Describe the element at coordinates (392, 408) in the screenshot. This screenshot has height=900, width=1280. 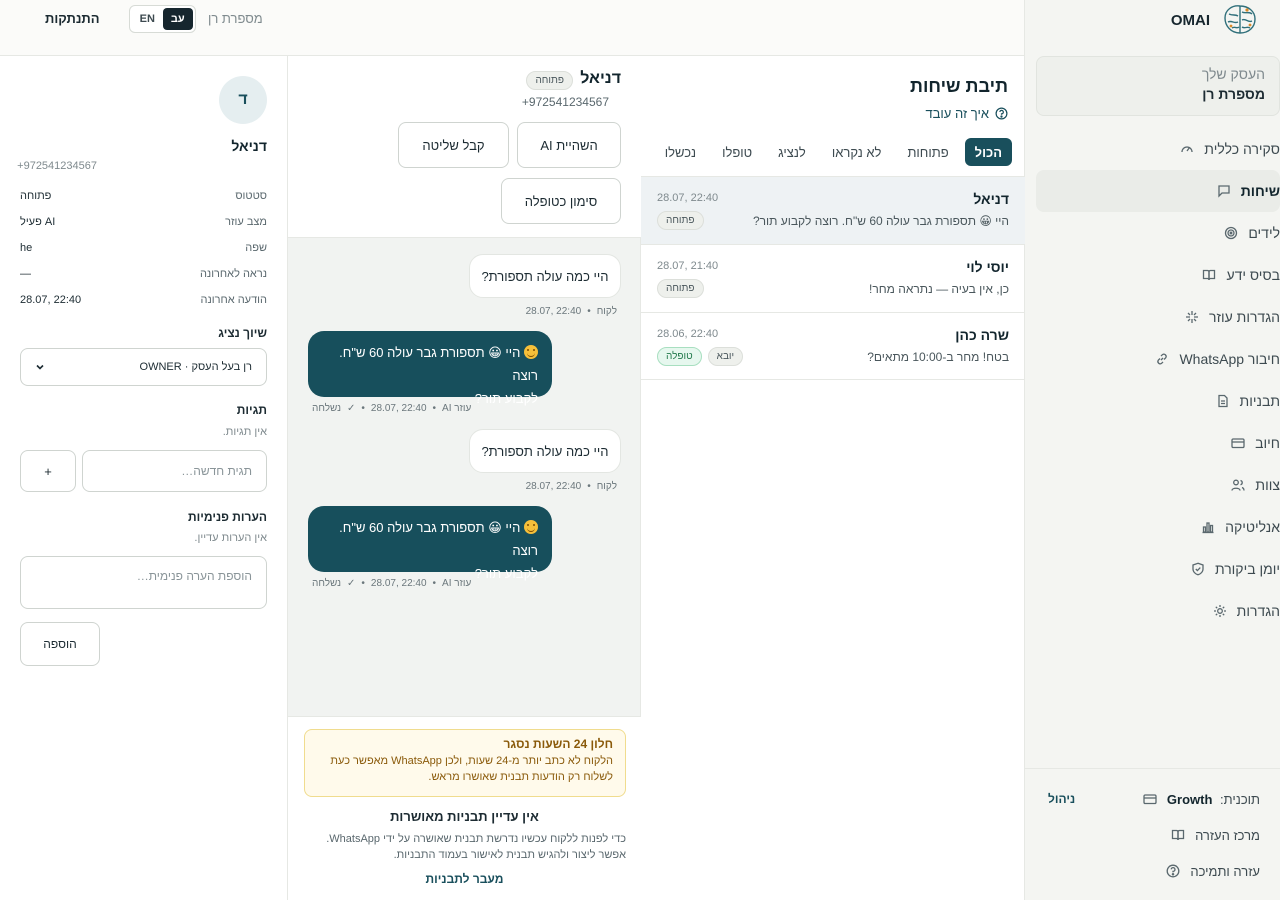
I see `message-meta: עוזר AI • 28.07, 22:40 • ✓ נשלחה` at that location.